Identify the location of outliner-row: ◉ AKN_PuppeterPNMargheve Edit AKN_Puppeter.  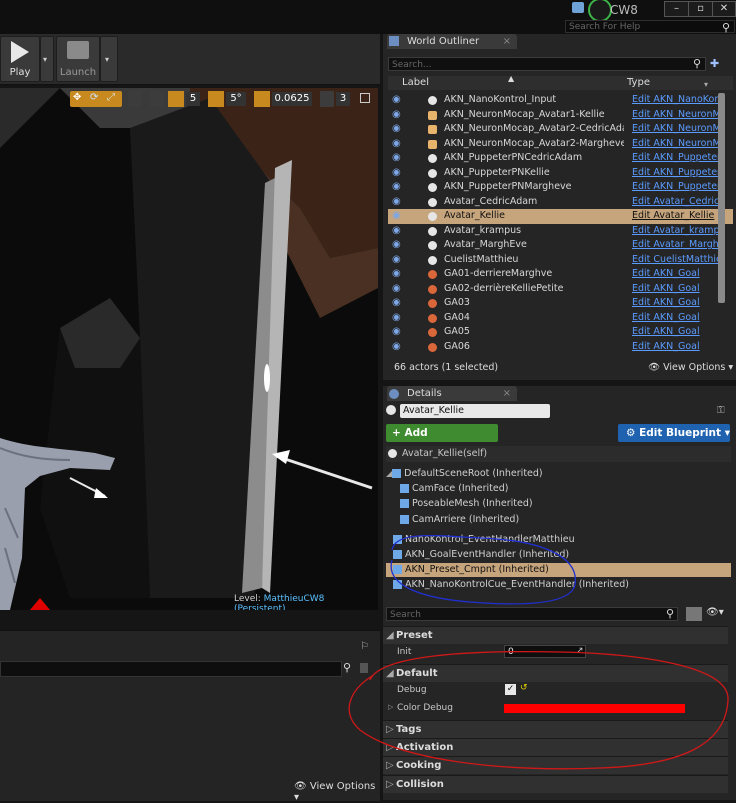
(560, 187).